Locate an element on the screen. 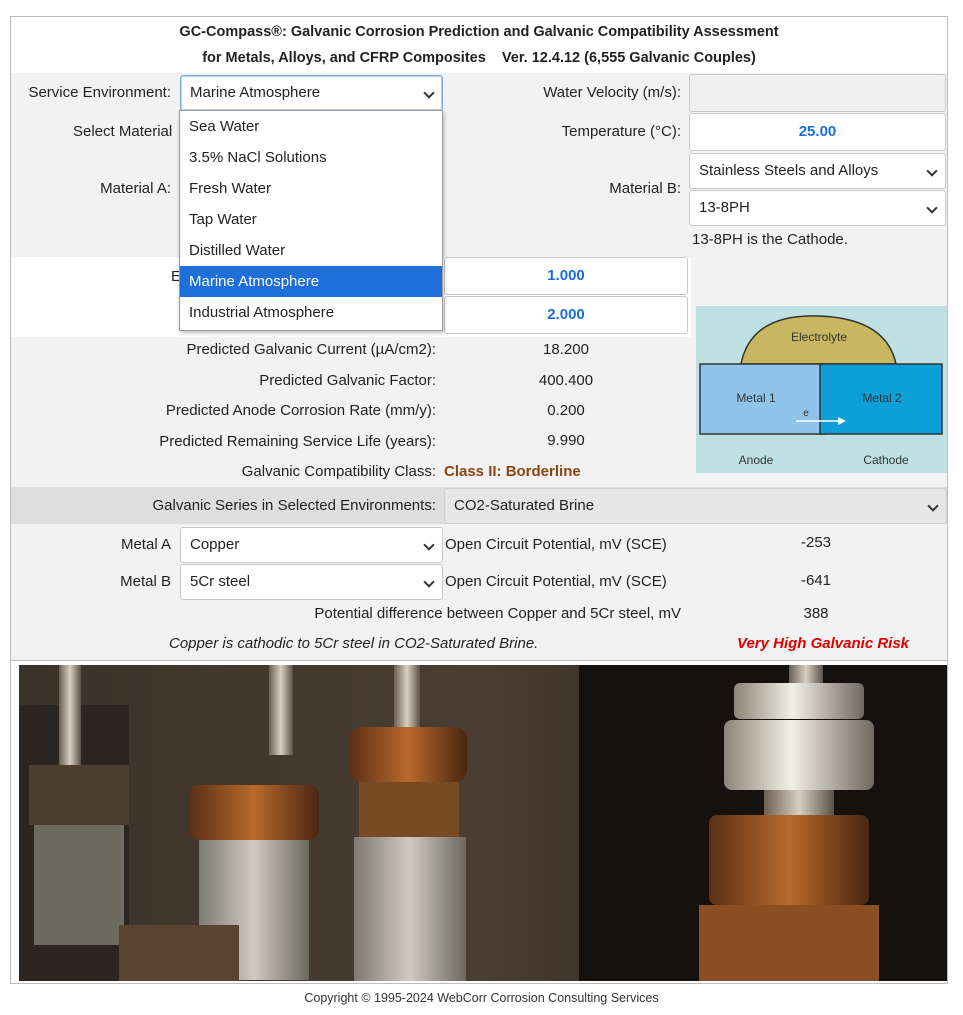 The width and height of the screenshot is (963, 1015). material-b-category-select: Stainless Steels and Alloys is located at coordinates (817, 171).